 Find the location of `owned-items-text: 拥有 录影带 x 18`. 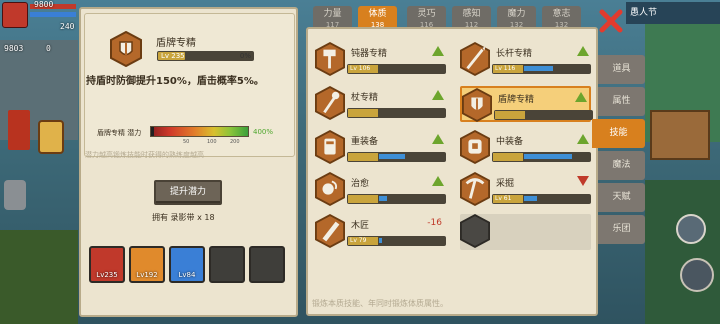

owned-items-text: 拥有 录影带 x 18 is located at coordinates (183, 217).